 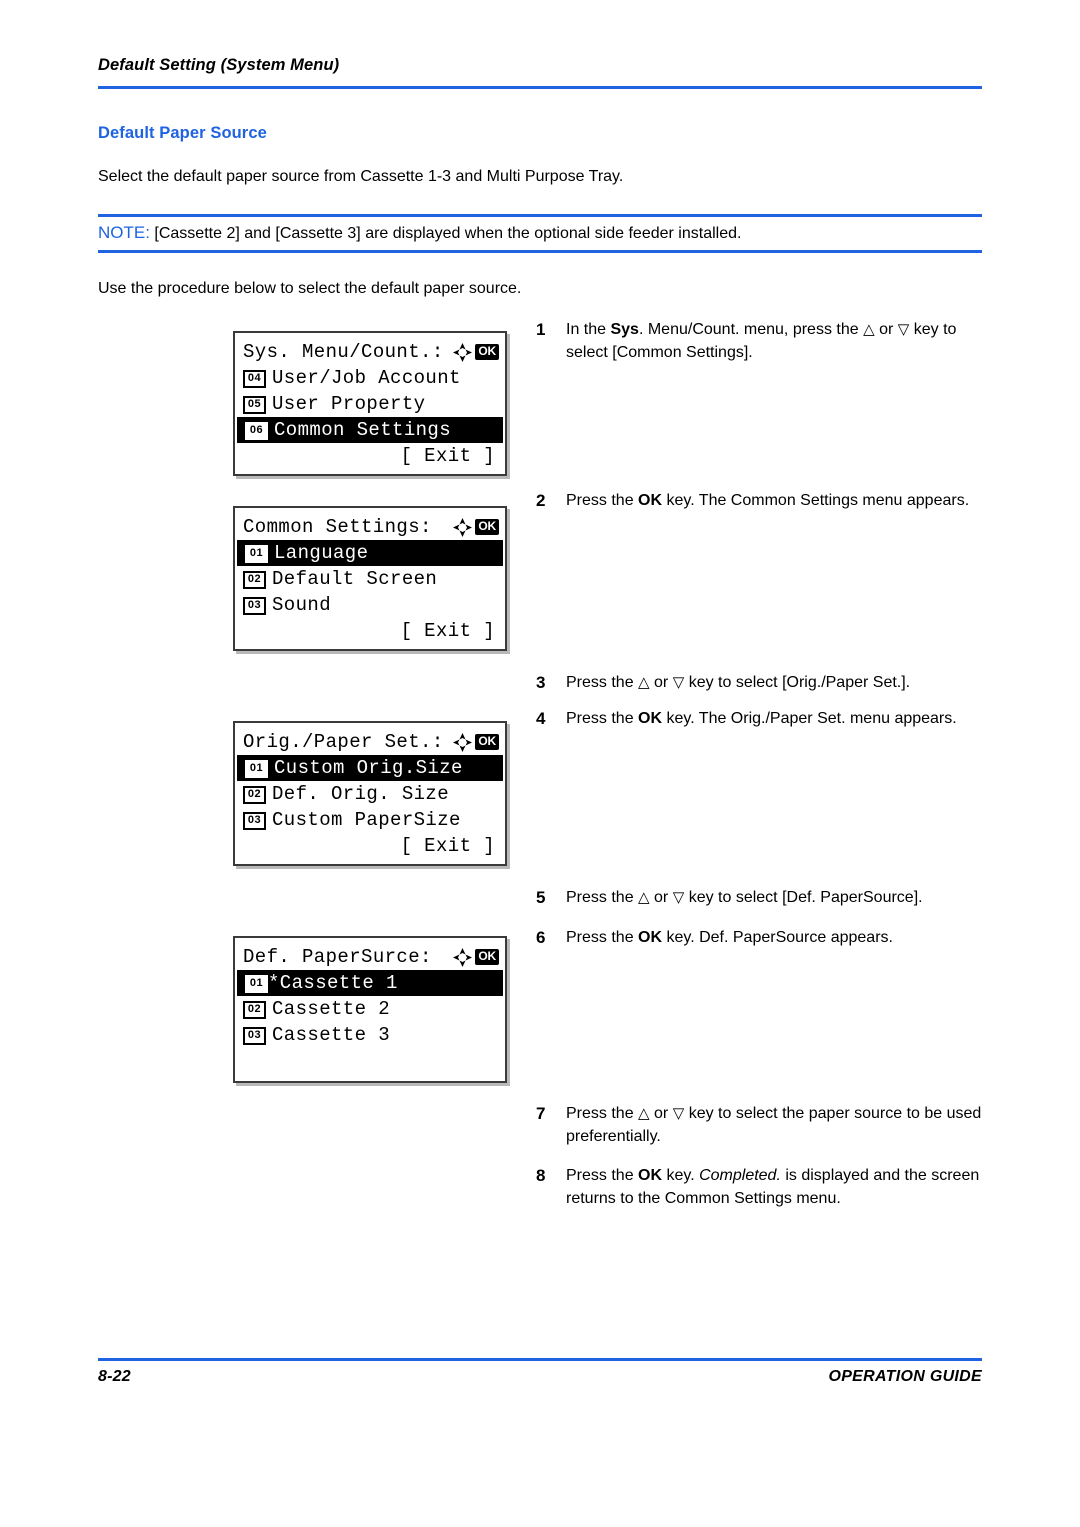 I want to click on lcd-item-label: Cassette 3, so click(x=331, y=1035).